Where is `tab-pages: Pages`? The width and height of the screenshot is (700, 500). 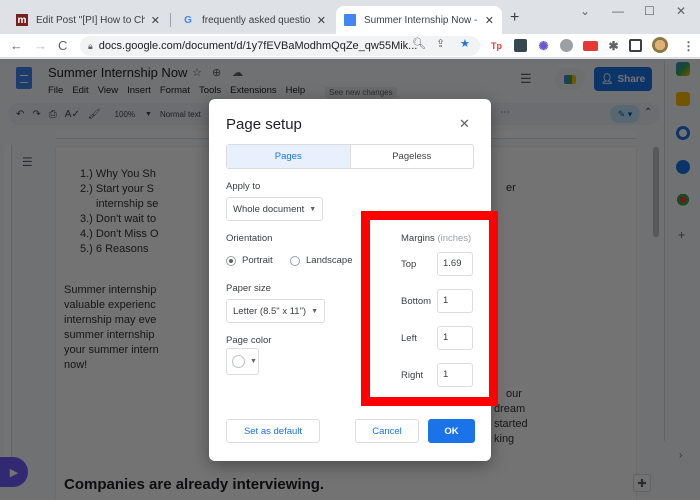
tab-pages: Pages is located at coordinates (289, 156).